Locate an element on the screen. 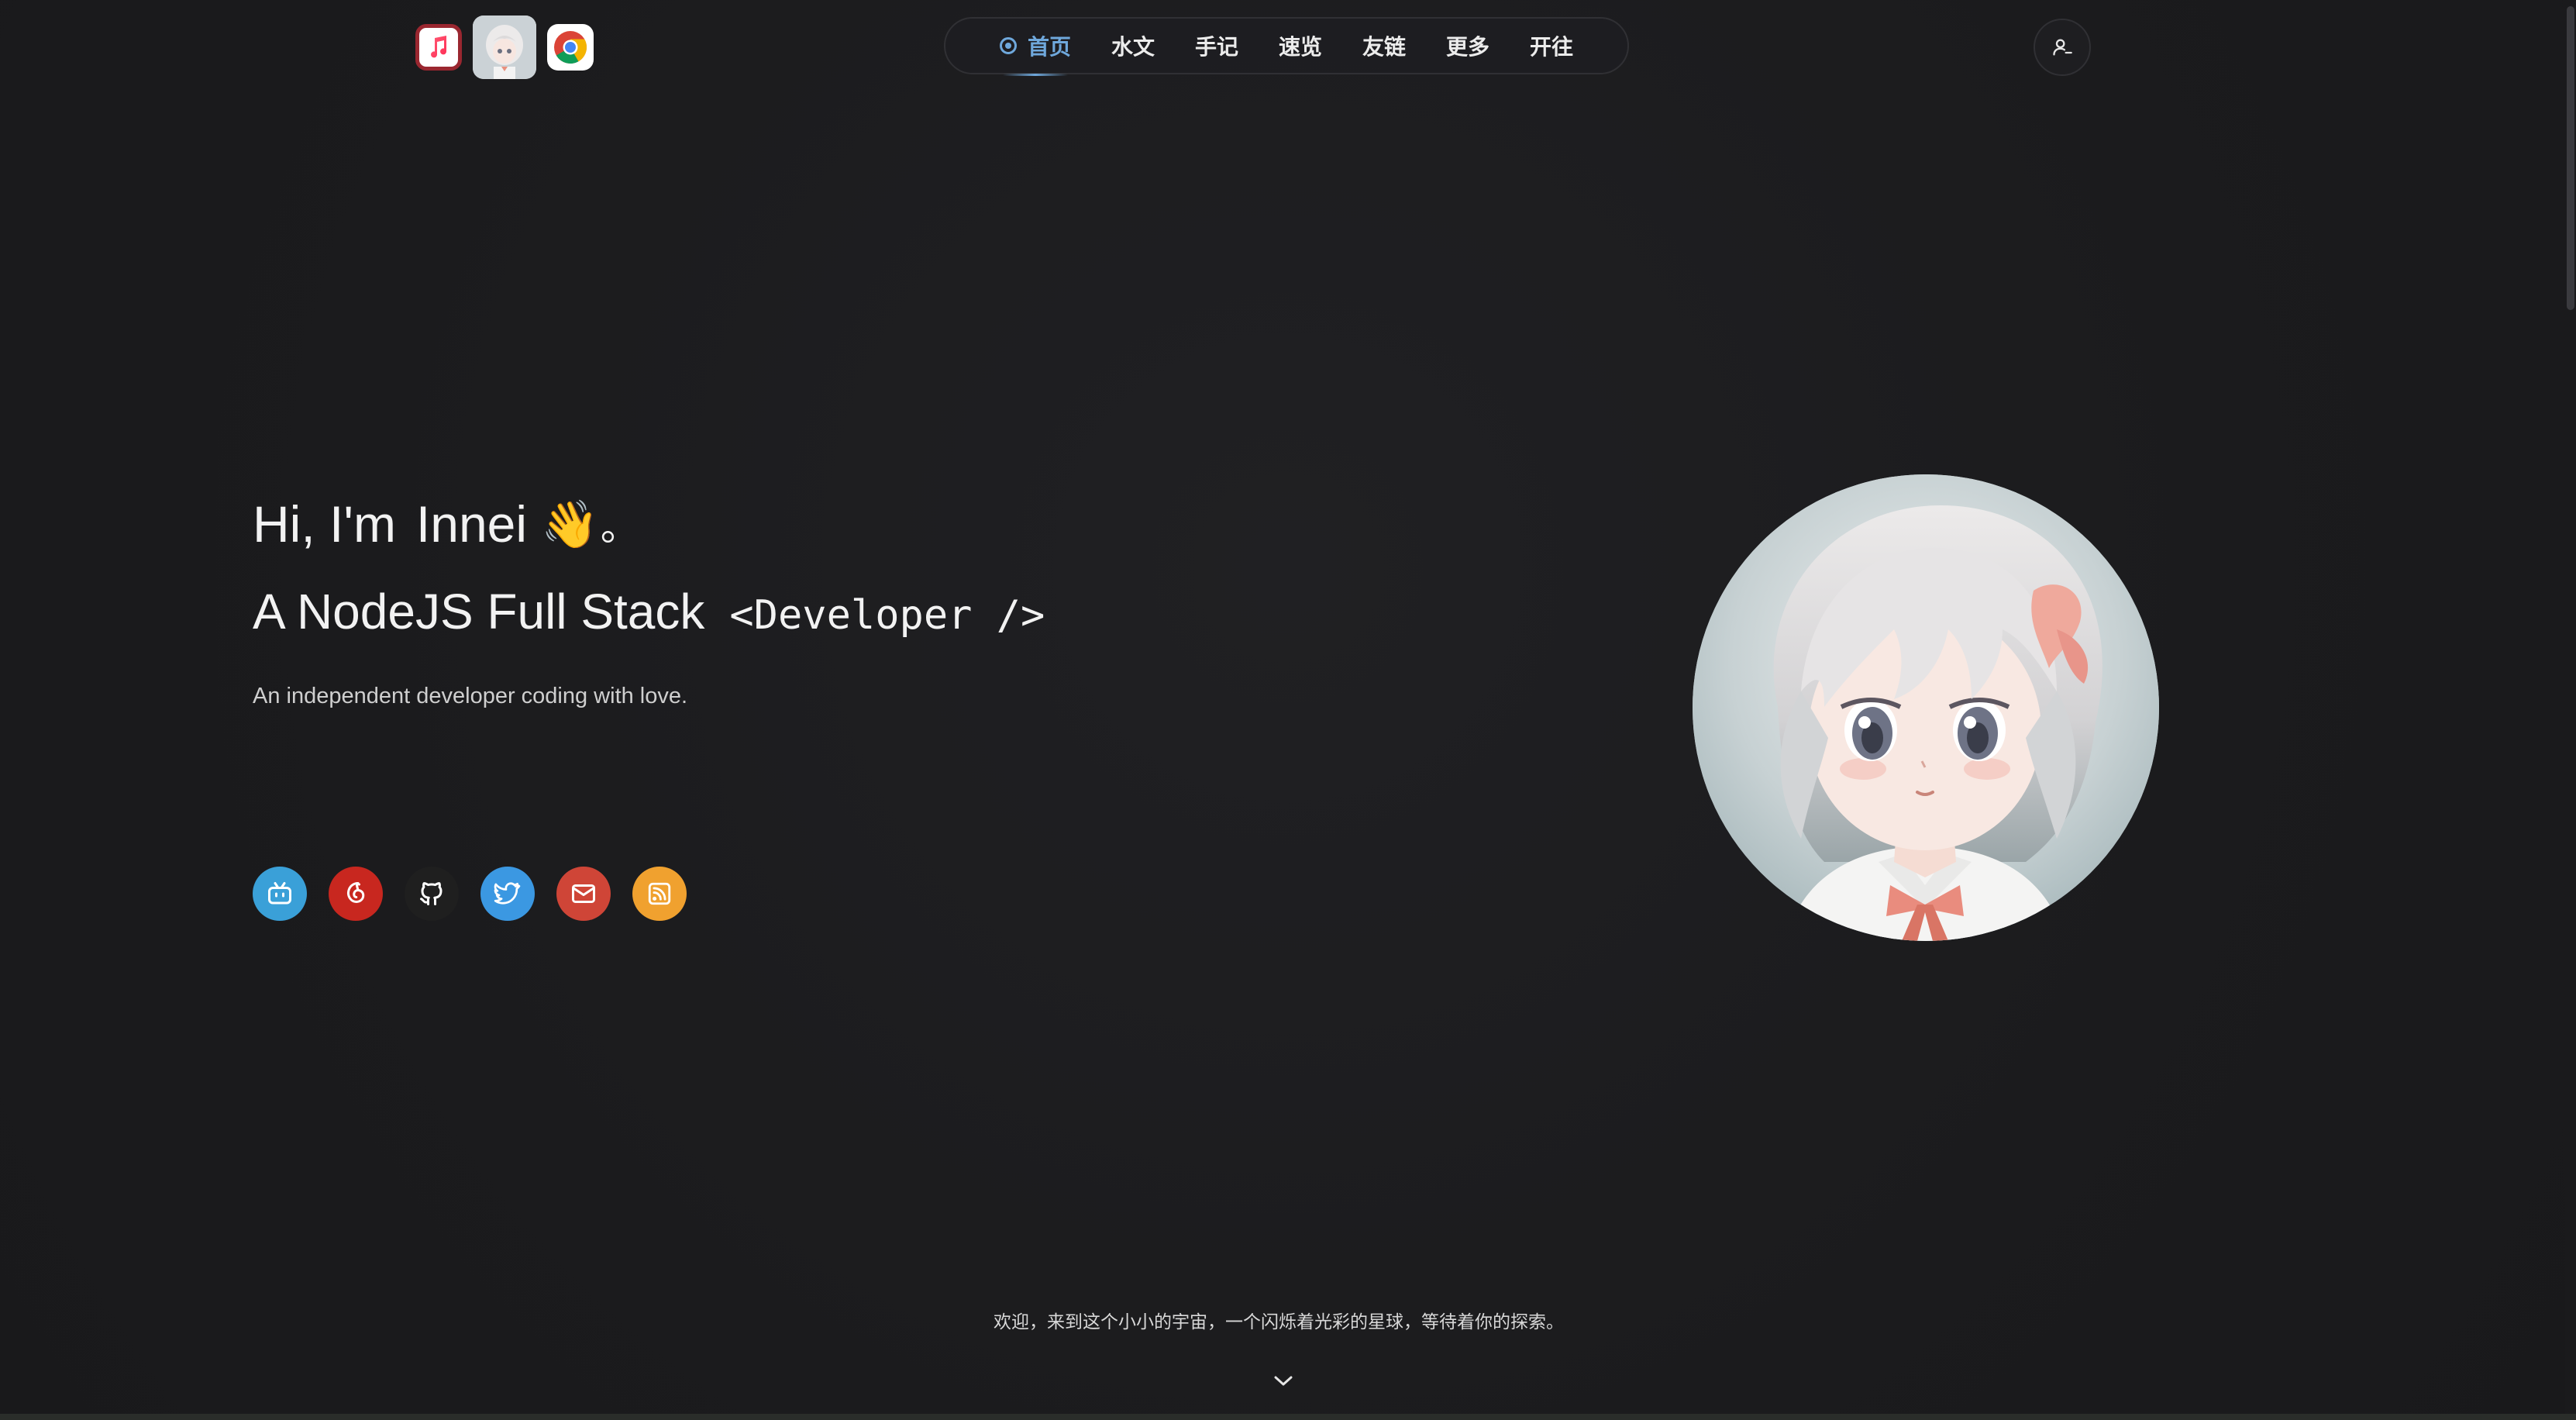 This screenshot has height=1420, width=2576. nav-item-home: 首页 is located at coordinates (1035, 46).